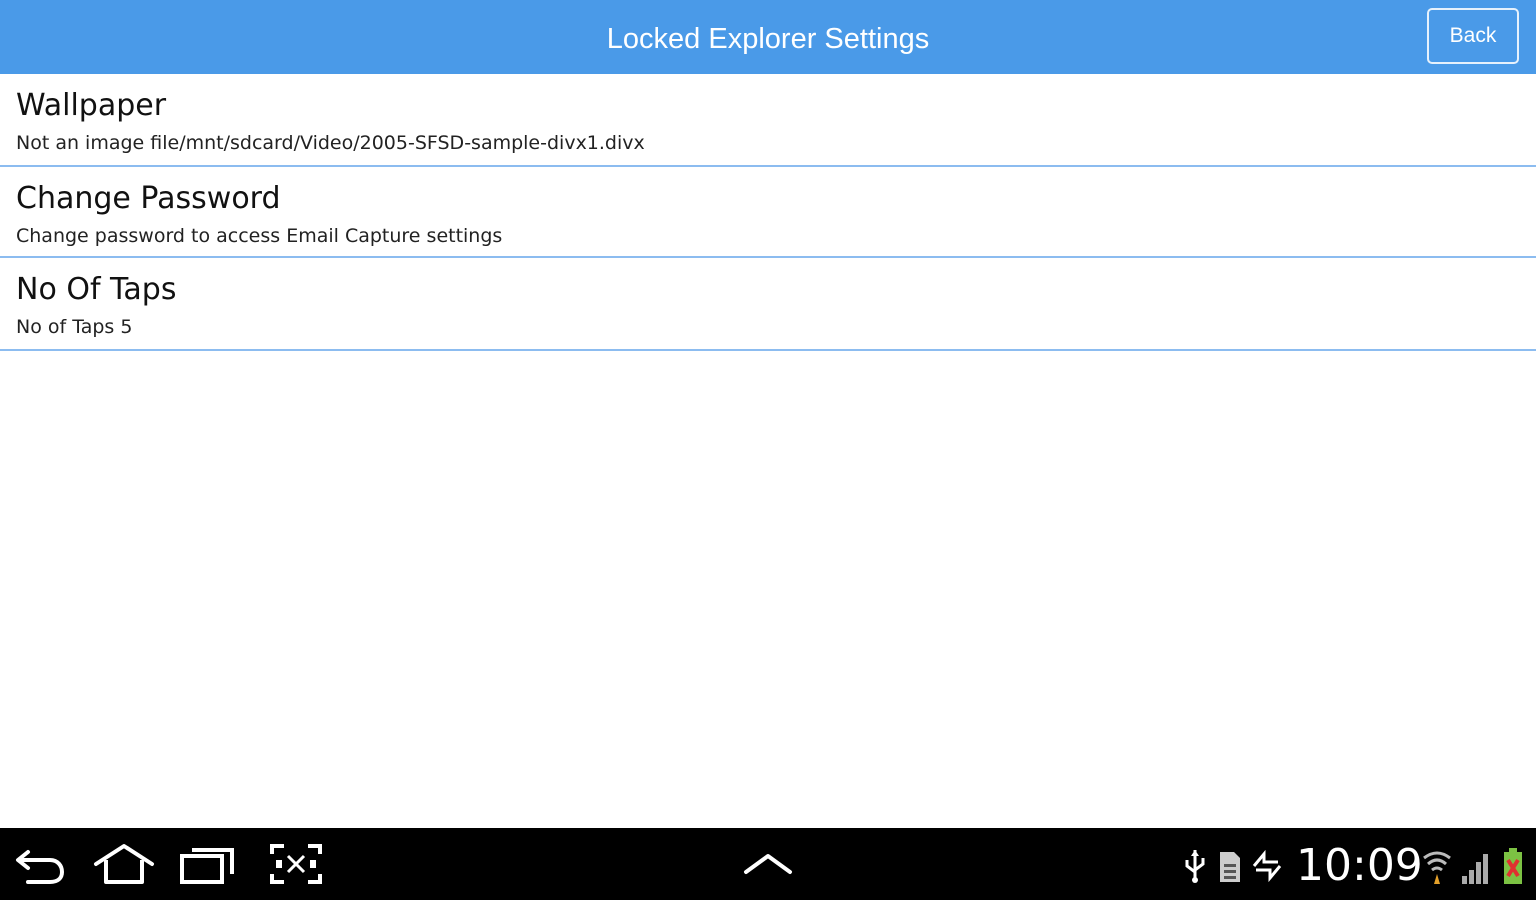 The height and width of the screenshot is (900, 1536). What do you see at coordinates (1359, 865) in the screenshot?
I see `status-clock: 10:09` at bounding box center [1359, 865].